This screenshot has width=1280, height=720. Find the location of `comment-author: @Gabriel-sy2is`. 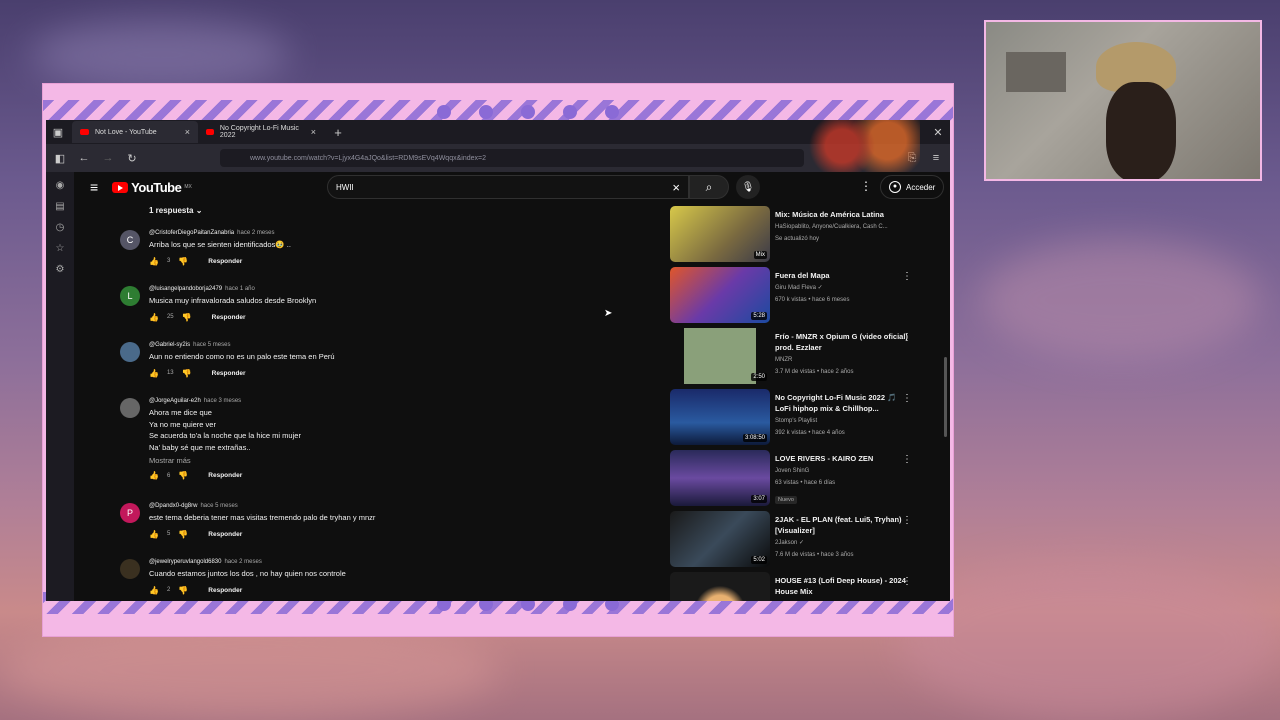

comment-author: @Gabriel-sy2is is located at coordinates (169, 345).